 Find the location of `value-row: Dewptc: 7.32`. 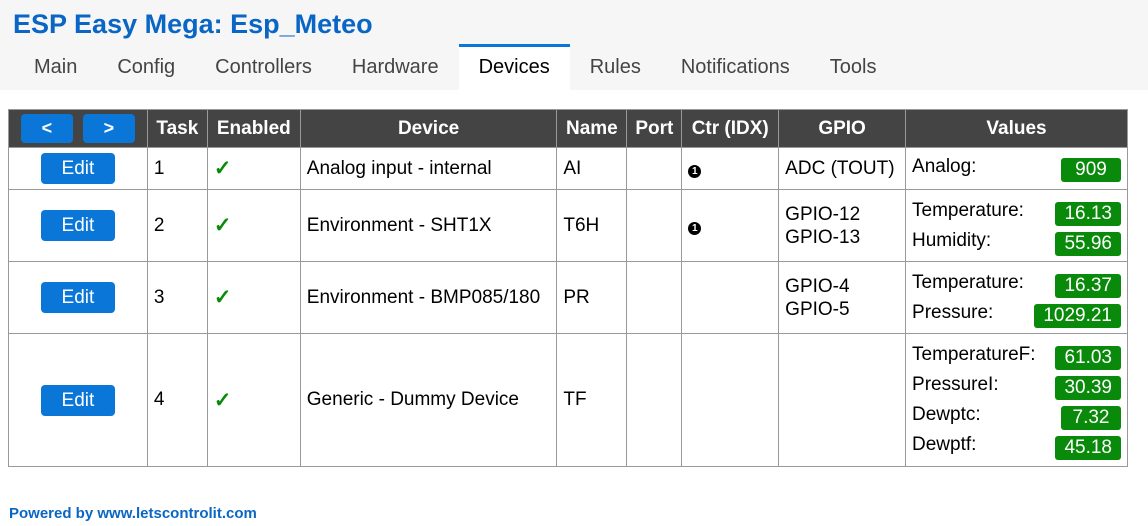

value-row: Dewptc: 7.32 is located at coordinates (1016, 415).